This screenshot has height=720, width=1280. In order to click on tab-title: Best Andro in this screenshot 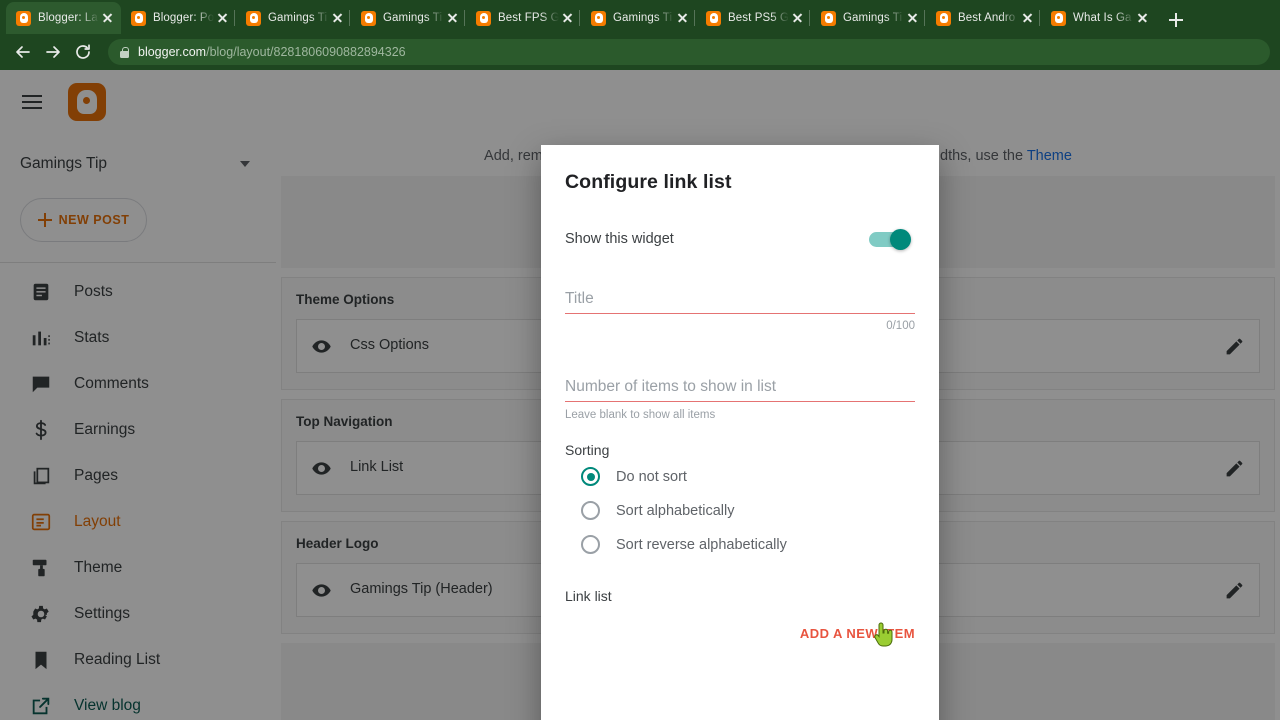, I will do `click(987, 18)`.